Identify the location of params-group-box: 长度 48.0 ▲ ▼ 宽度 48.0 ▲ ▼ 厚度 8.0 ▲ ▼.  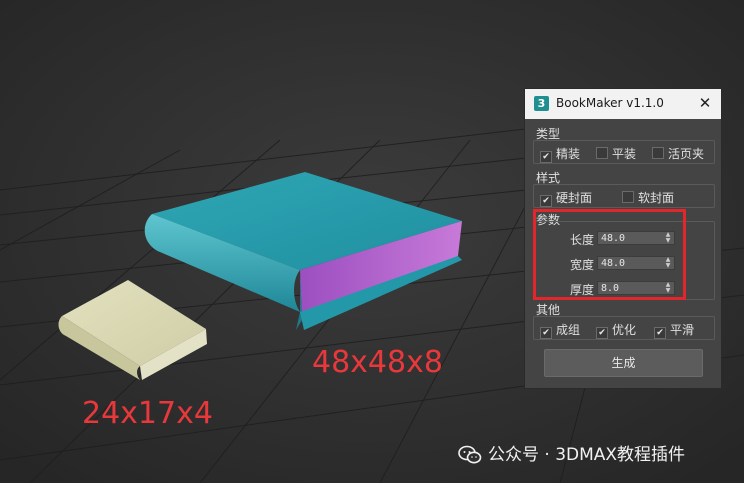
(624, 260).